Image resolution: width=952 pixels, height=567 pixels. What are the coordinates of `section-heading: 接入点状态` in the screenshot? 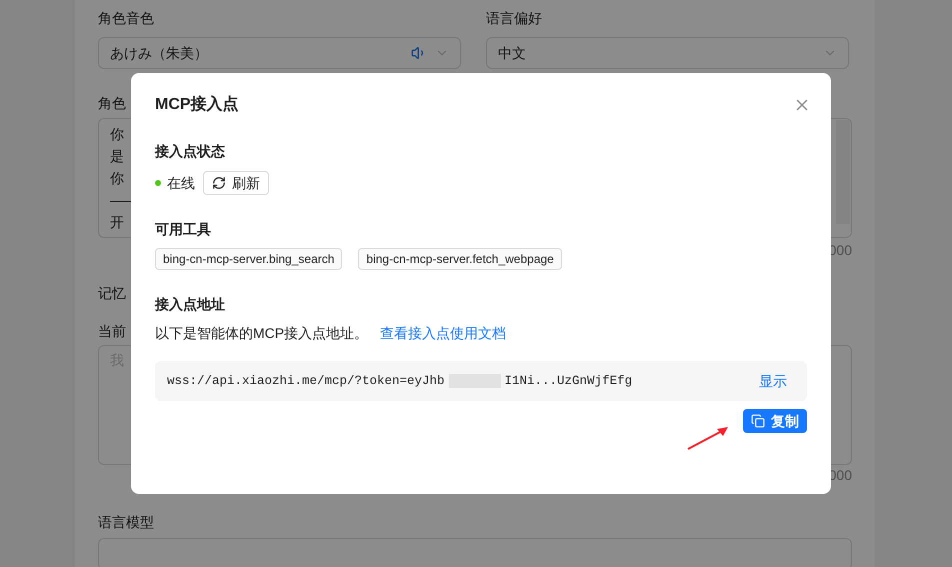 It's located at (190, 151).